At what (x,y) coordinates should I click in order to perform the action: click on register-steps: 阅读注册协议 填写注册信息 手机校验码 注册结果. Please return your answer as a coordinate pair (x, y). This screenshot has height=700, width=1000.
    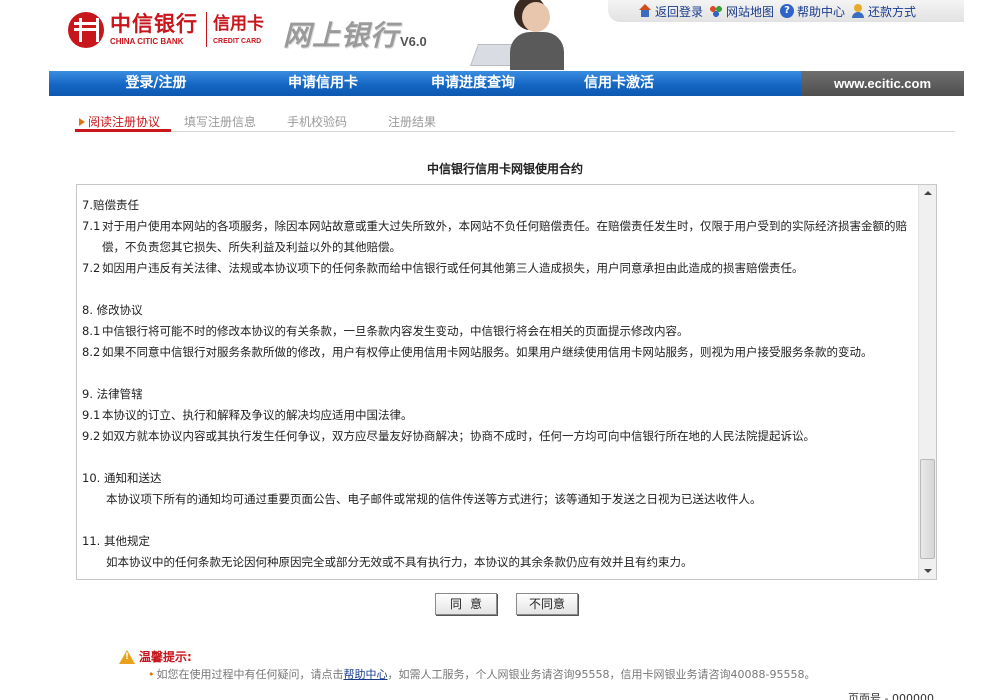
    Looking at the image, I should click on (515, 122).